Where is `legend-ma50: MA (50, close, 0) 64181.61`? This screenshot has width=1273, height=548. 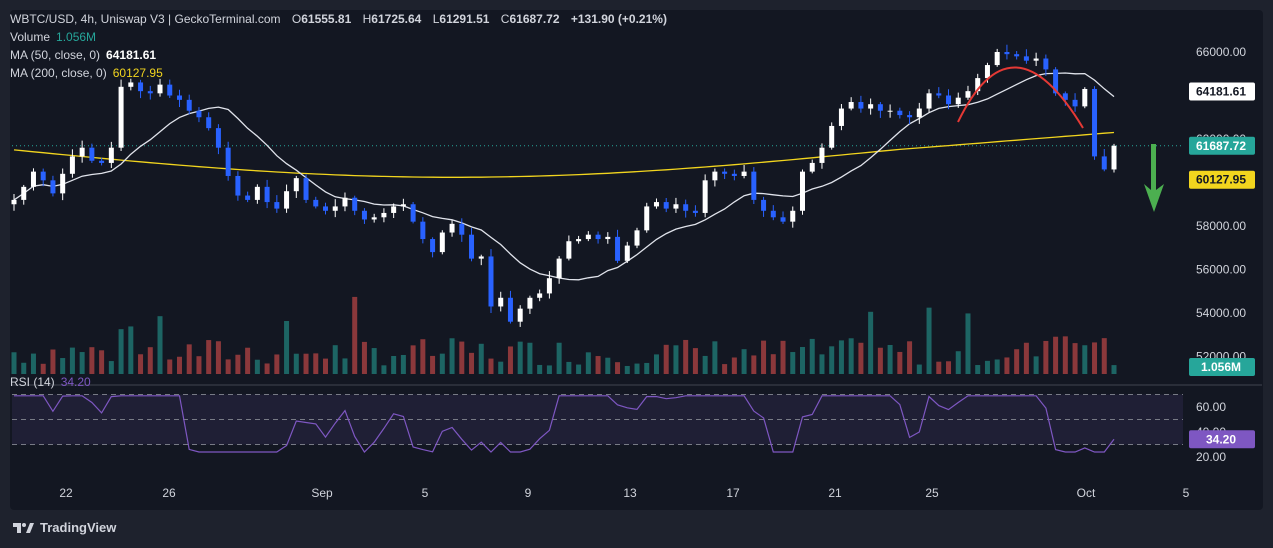
legend-ma50: MA (50, close, 0) 64181.61 is located at coordinates (83, 55).